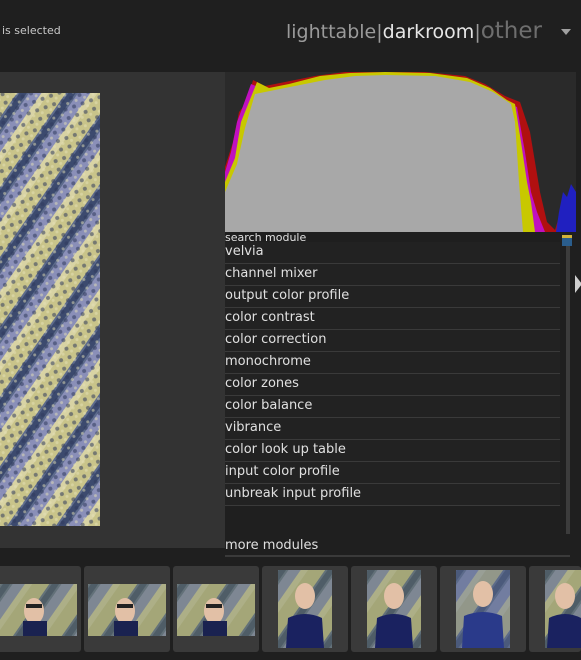  What do you see at coordinates (392, 341) in the screenshot?
I see `module-item: color correction` at bounding box center [392, 341].